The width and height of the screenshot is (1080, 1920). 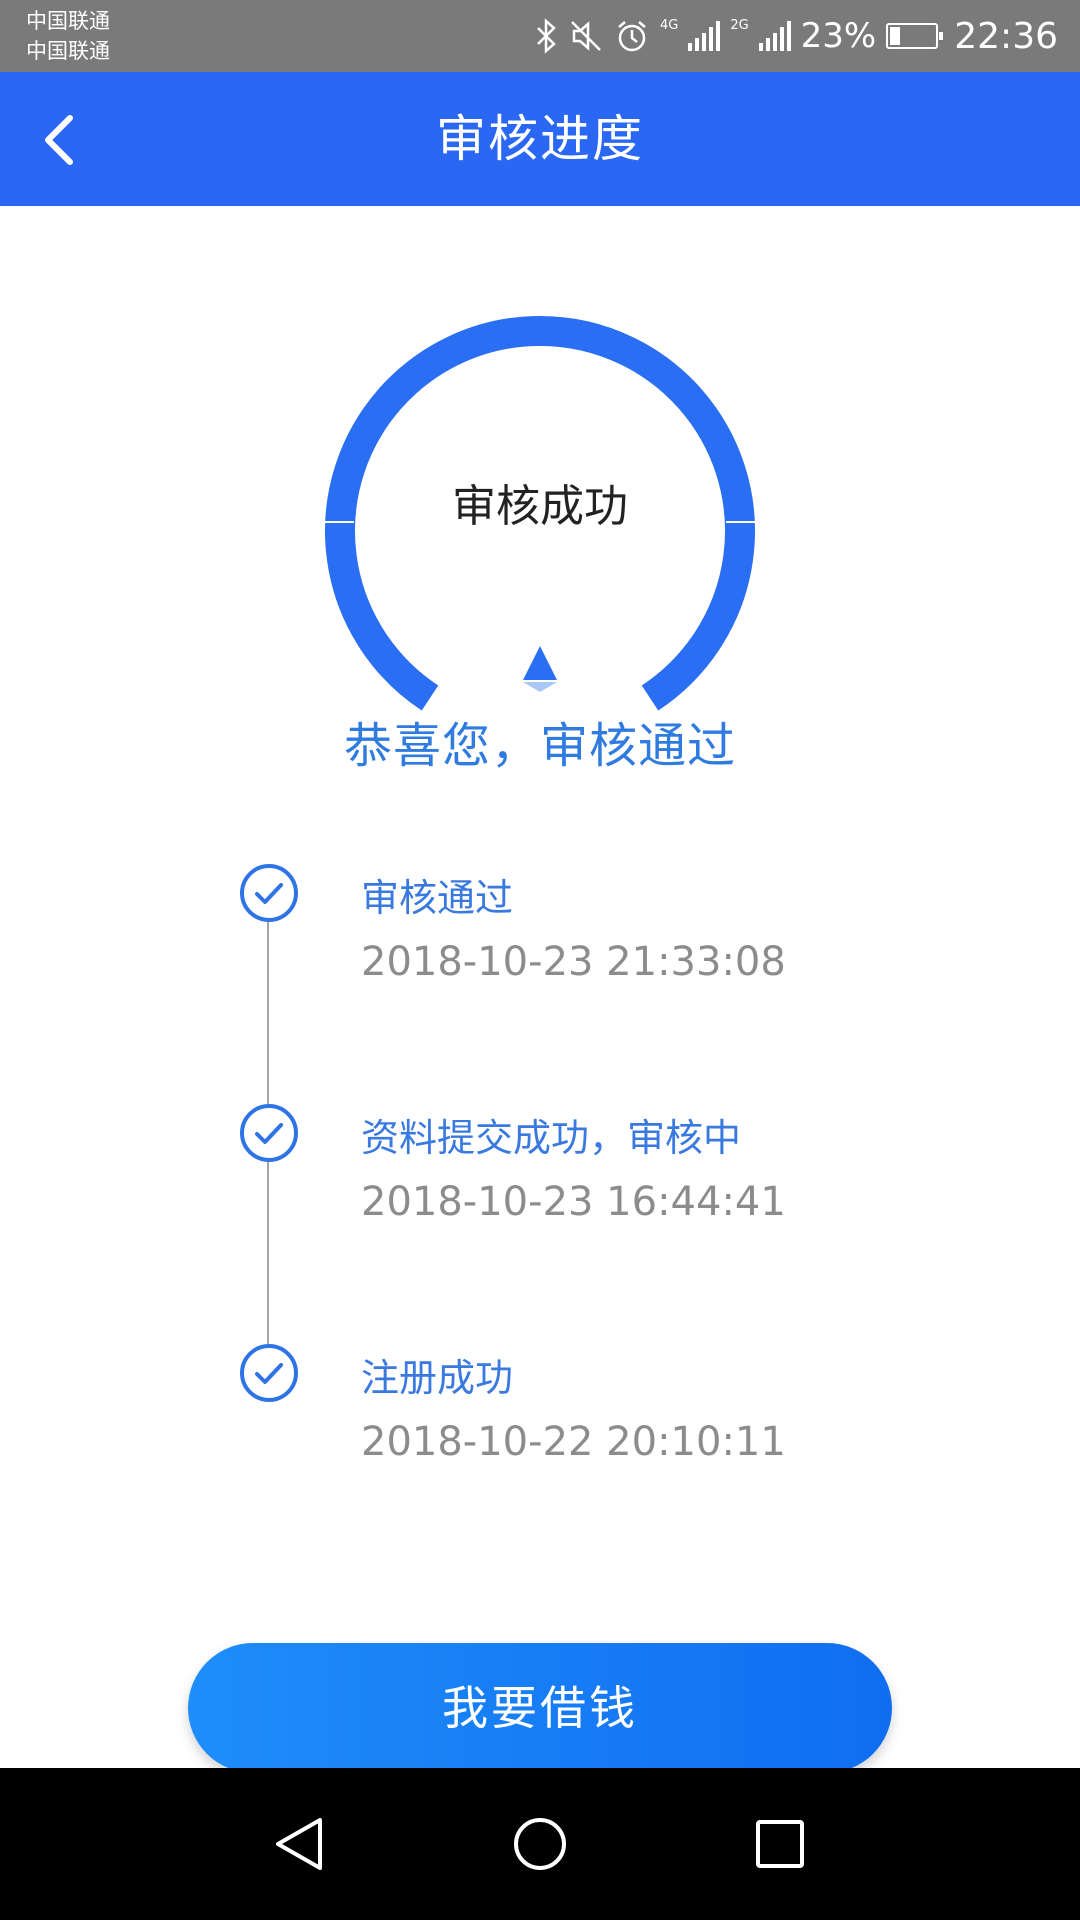 What do you see at coordinates (586, 36) in the screenshot?
I see `mute-icon` at bounding box center [586, 36].